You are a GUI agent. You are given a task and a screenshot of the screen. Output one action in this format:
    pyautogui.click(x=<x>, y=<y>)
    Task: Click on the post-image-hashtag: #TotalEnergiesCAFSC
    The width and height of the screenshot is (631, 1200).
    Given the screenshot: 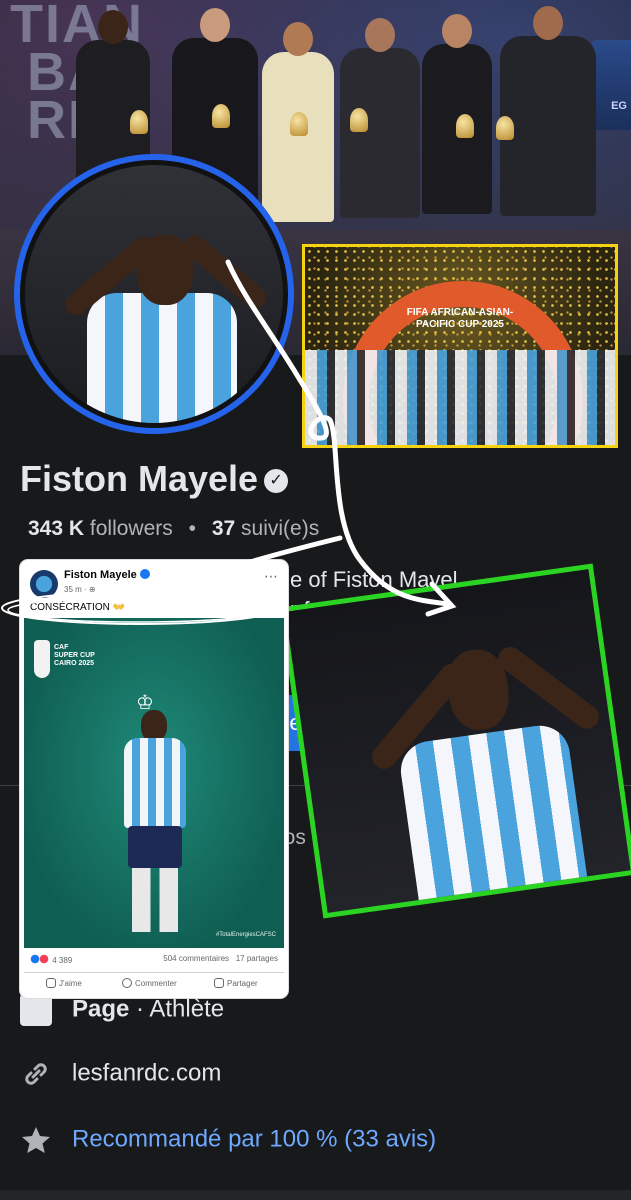 What is the action you would take?
    pyautogui.click(x=245, y=935)
    